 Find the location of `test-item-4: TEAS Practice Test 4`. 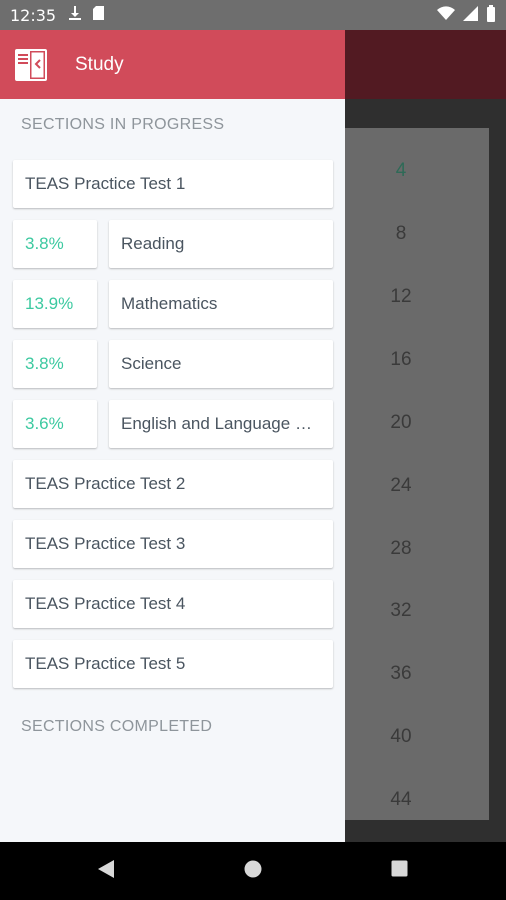

test-item-4: TEAS Practice Test 4 is located at coordinates (173, 604).